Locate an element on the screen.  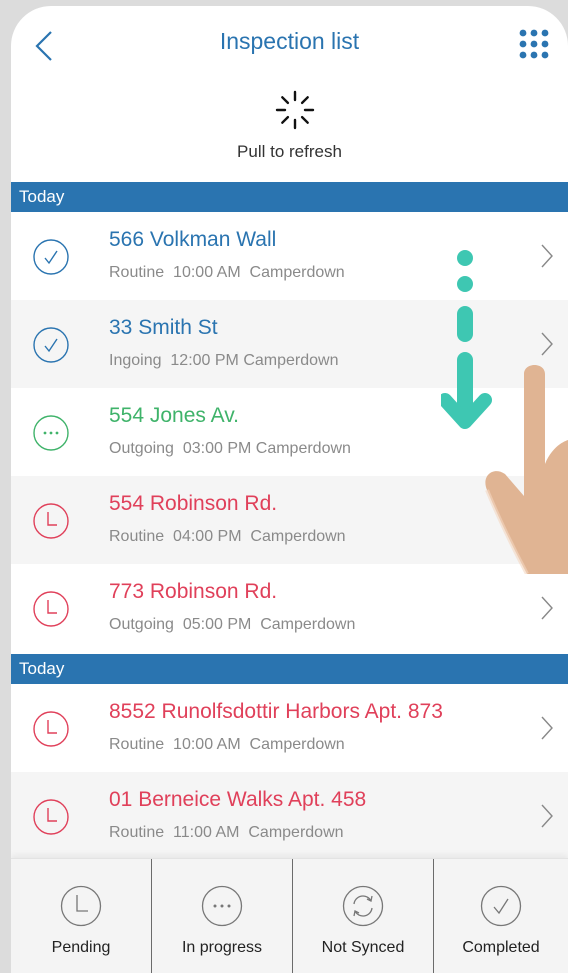
item-title: 566 Volkman Wall is located at coordinates (193, 239).